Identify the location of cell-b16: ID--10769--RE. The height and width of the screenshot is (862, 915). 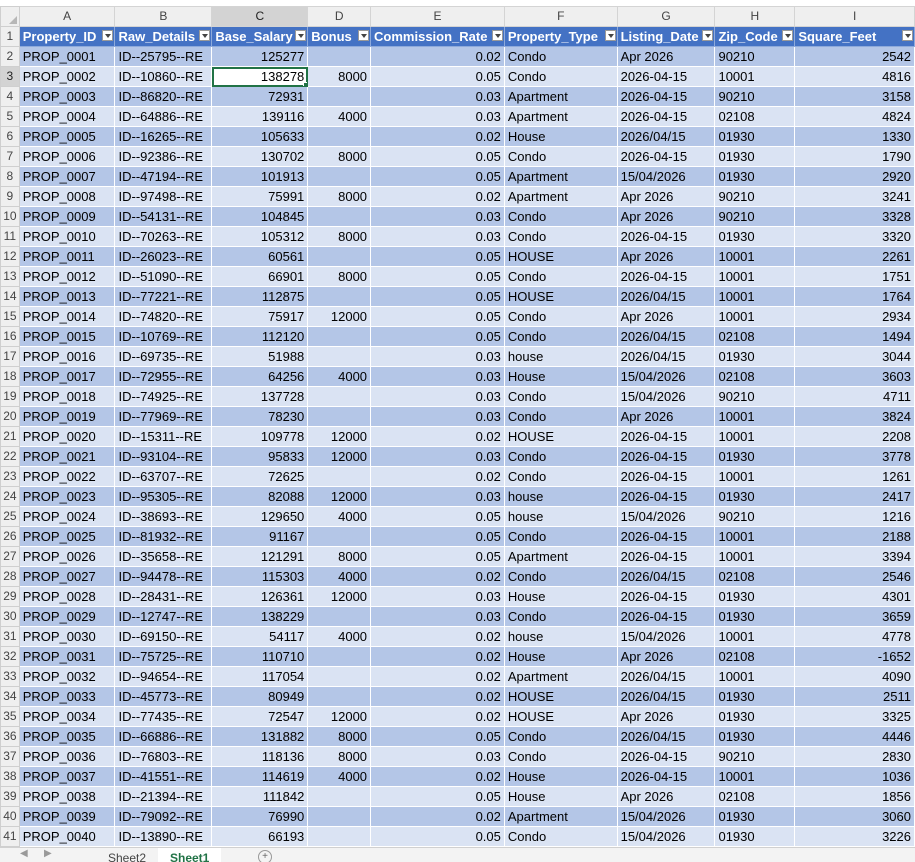
(163, 336).